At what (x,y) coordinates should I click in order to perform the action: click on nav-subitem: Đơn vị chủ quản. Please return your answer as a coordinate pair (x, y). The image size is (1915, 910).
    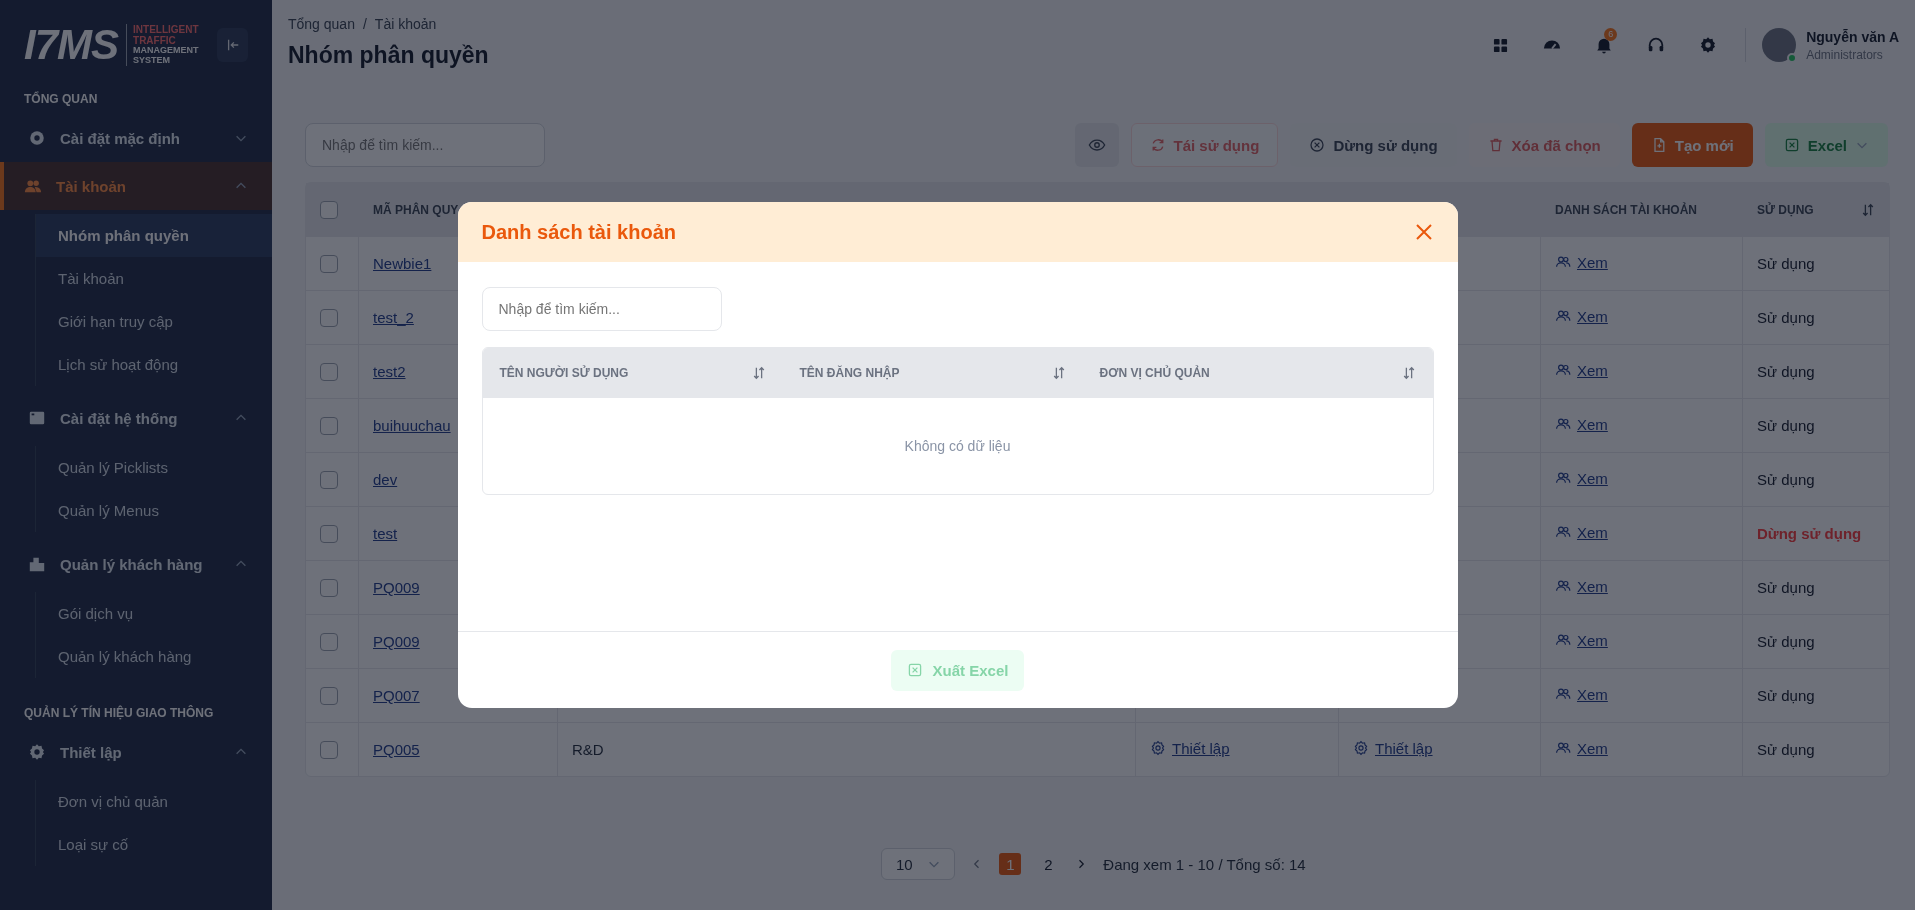
    Looking at the image, I should click on (154, 801).